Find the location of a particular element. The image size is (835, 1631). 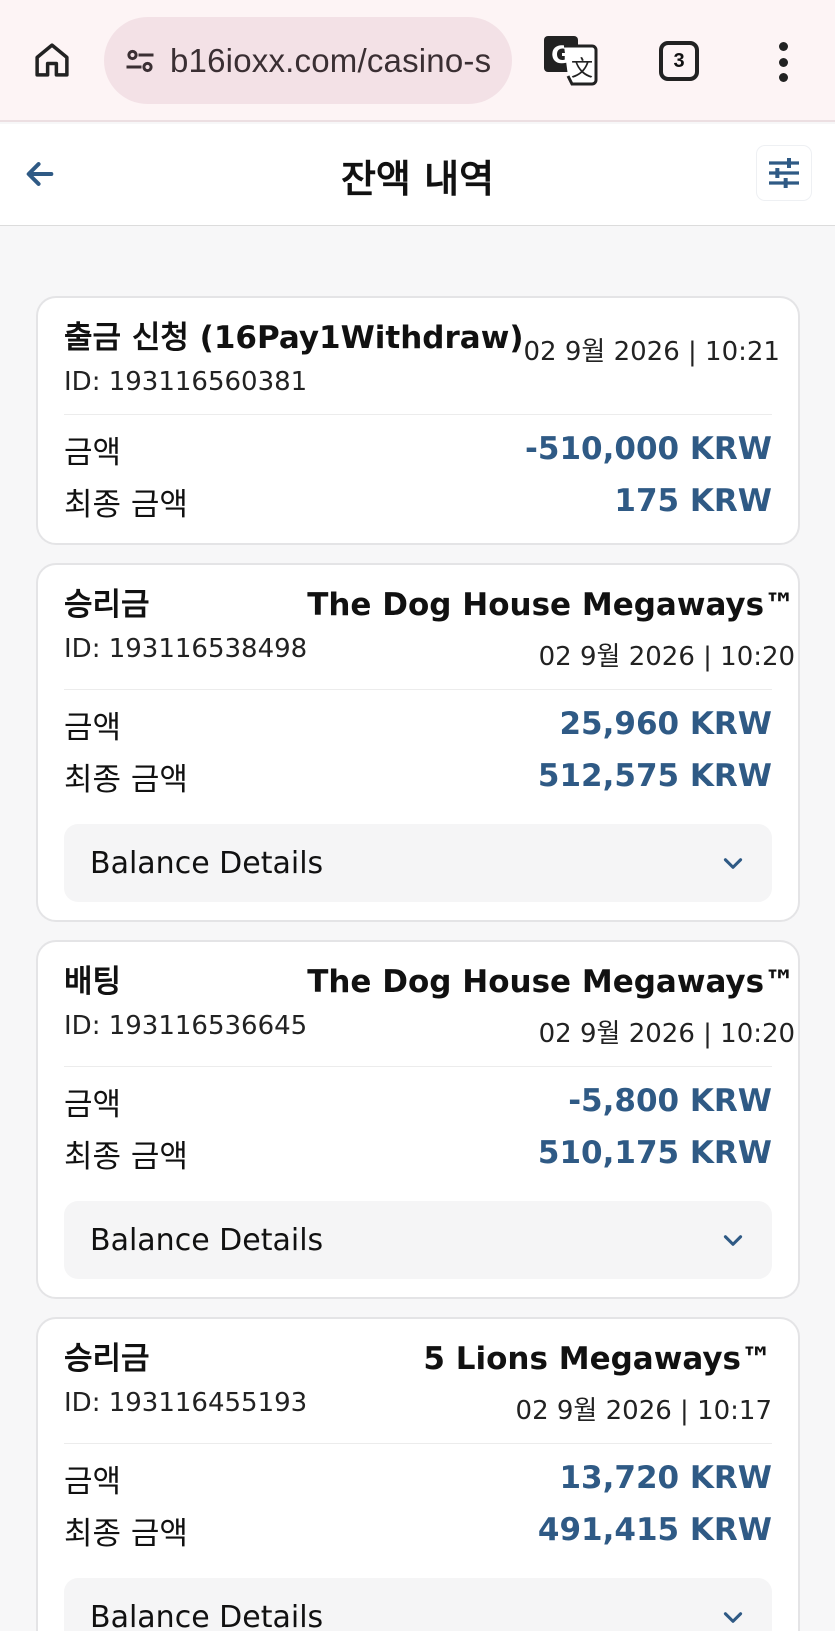

address-bar: b16ioxx.com/casino-s is located at coordinates (308, 60).